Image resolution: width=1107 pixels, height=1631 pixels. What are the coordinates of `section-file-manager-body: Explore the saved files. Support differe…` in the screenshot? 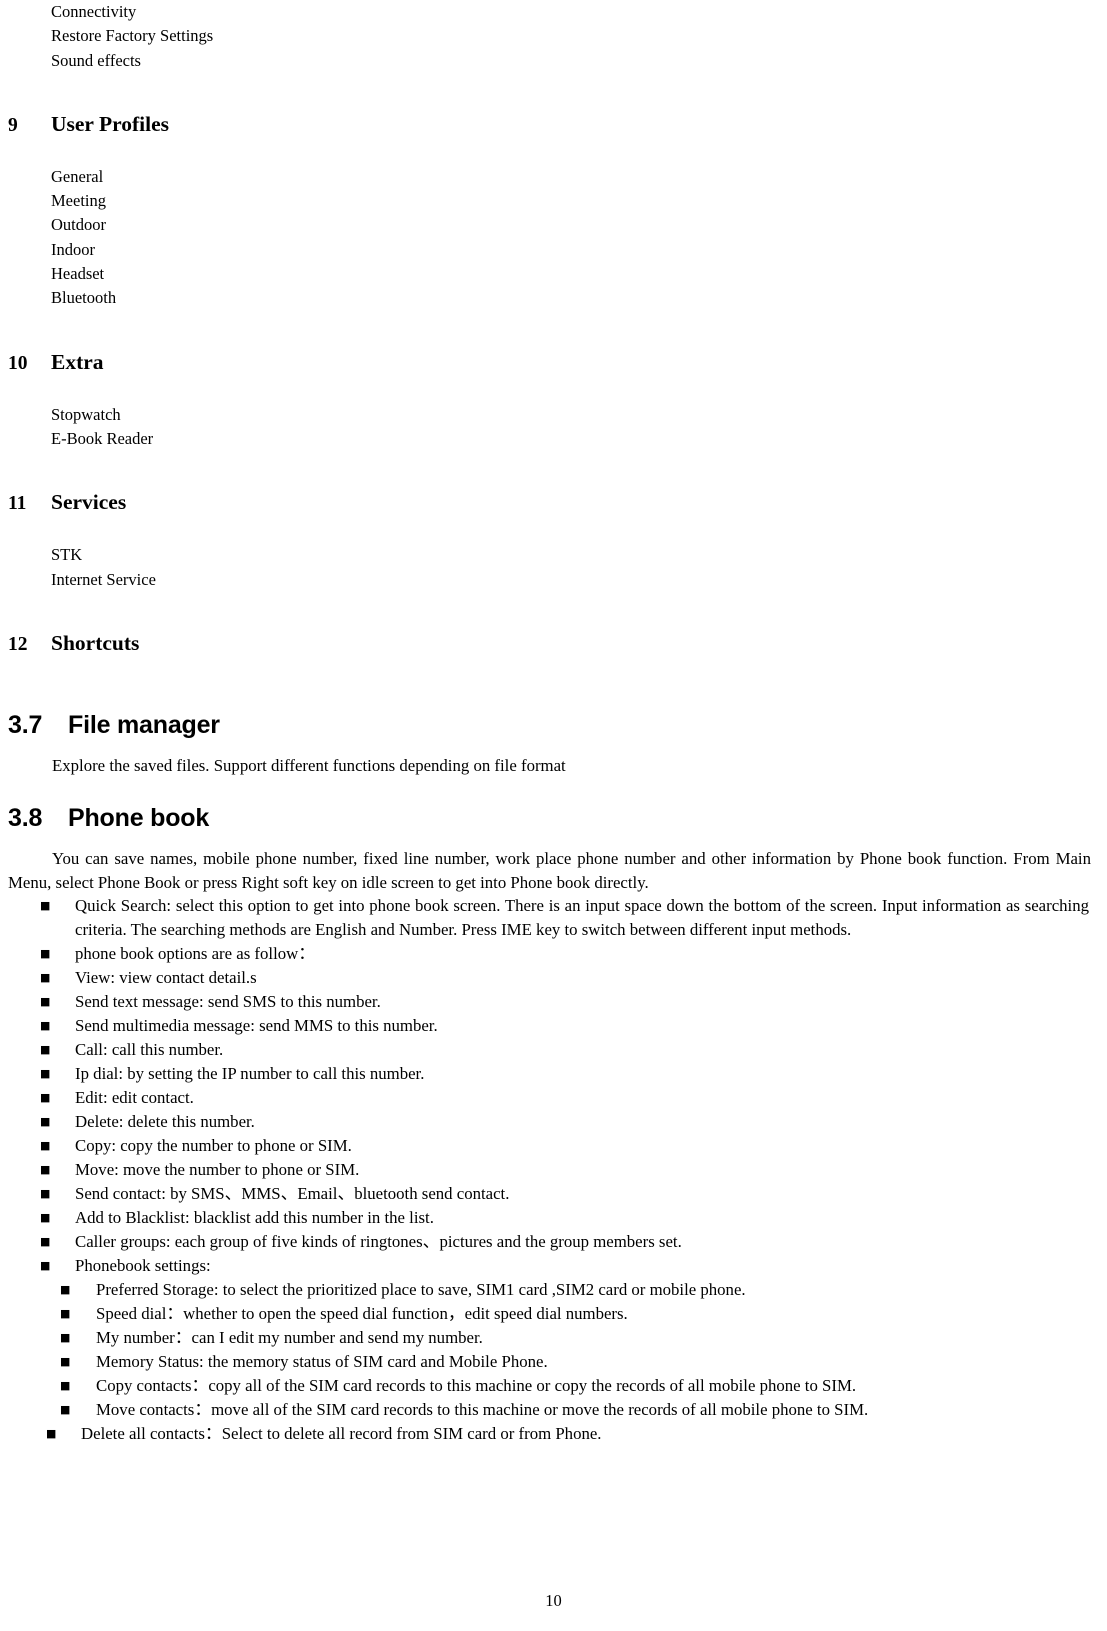 It's located at (309, 765).